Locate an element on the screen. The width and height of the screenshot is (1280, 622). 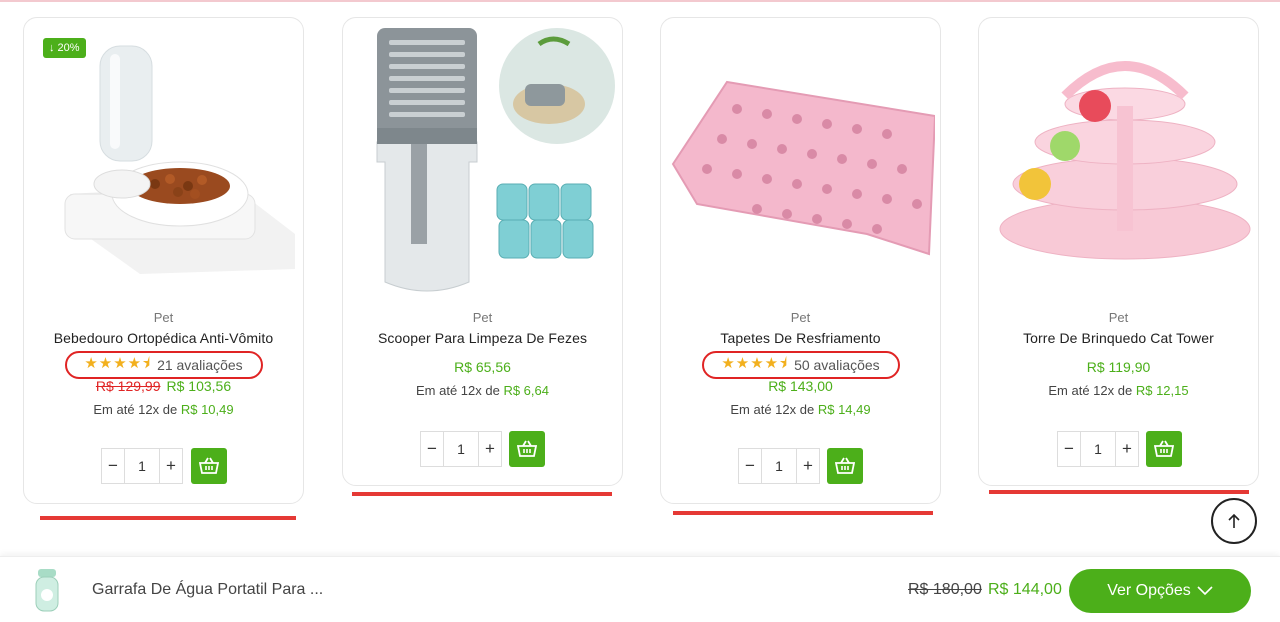
product-name: Scooper Para Limpeza De Fezes is located at coordinates (482, 338).